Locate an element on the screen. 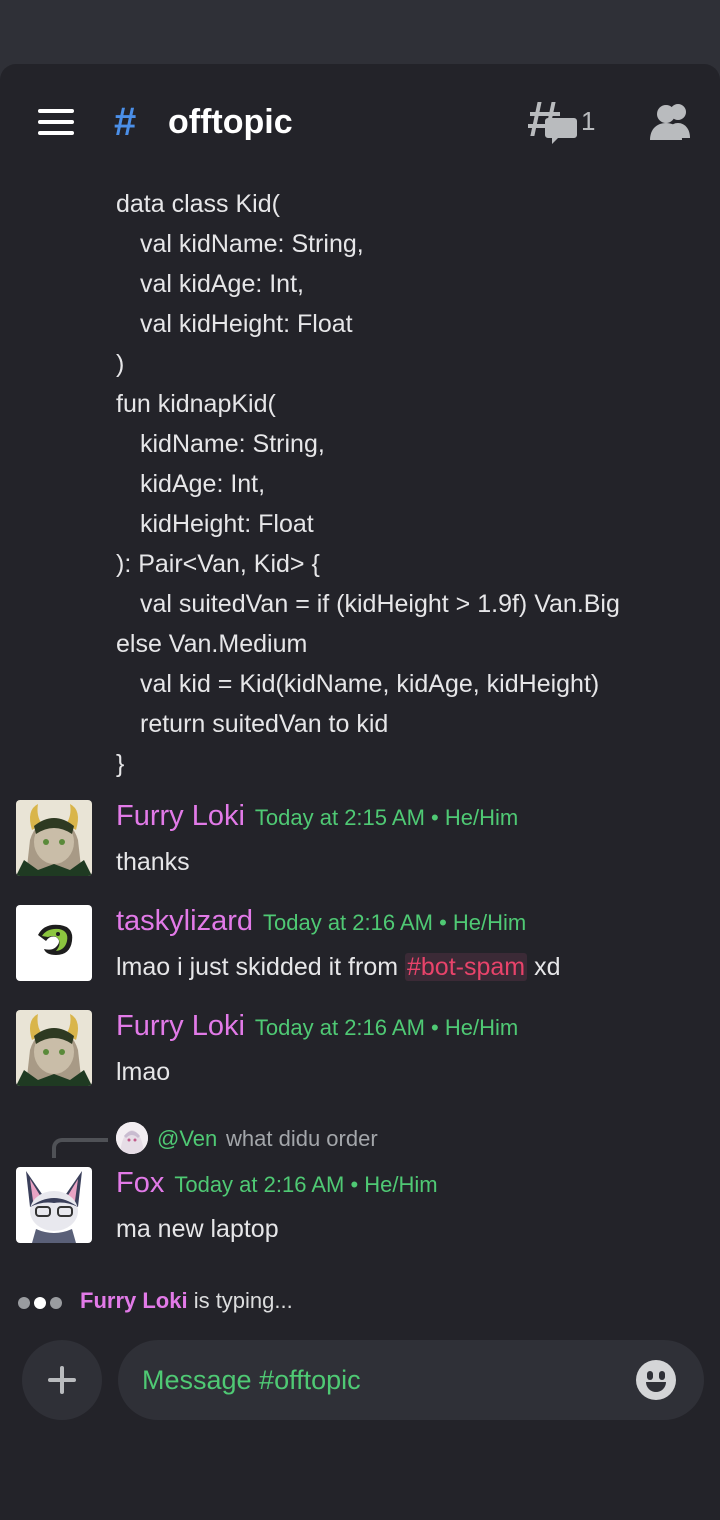  threads-button: 1 is located at coordinates (563, 122).